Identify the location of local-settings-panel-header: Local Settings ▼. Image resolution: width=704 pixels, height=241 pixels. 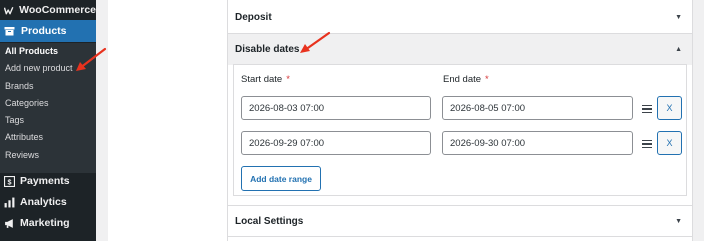
(460, 221).